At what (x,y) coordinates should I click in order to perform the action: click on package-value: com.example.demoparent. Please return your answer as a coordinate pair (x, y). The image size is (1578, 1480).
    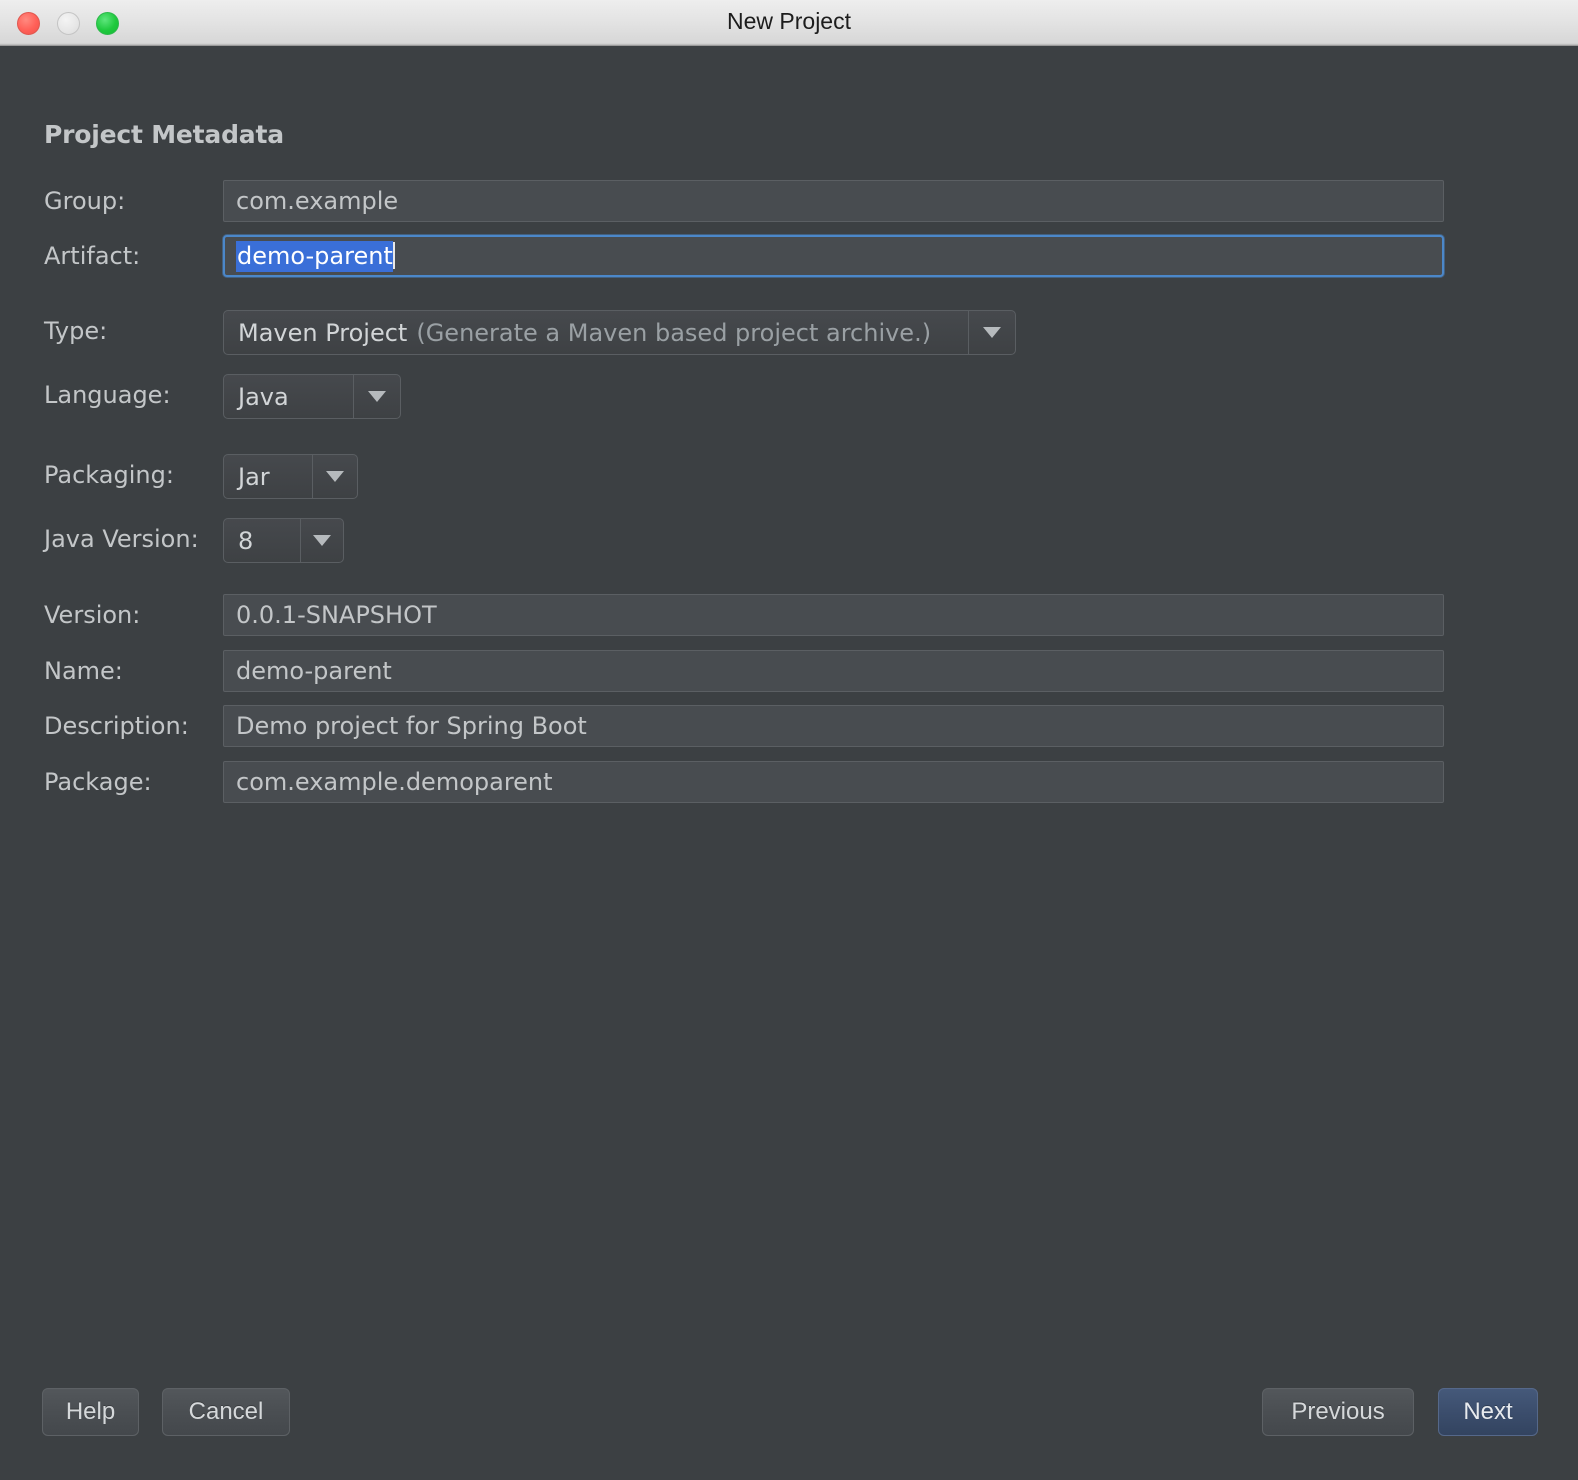
    Looking at the image, I should click on (394, 782).